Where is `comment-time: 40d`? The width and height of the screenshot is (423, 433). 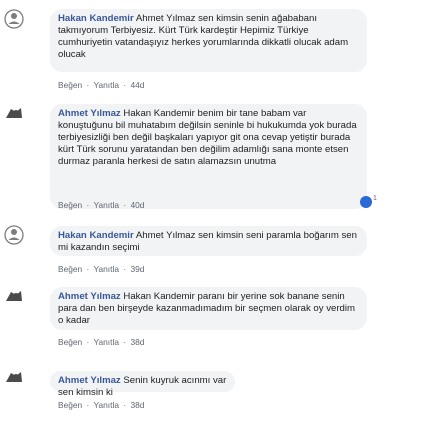 comment-time: 40d is located at coordinates (137, 205).